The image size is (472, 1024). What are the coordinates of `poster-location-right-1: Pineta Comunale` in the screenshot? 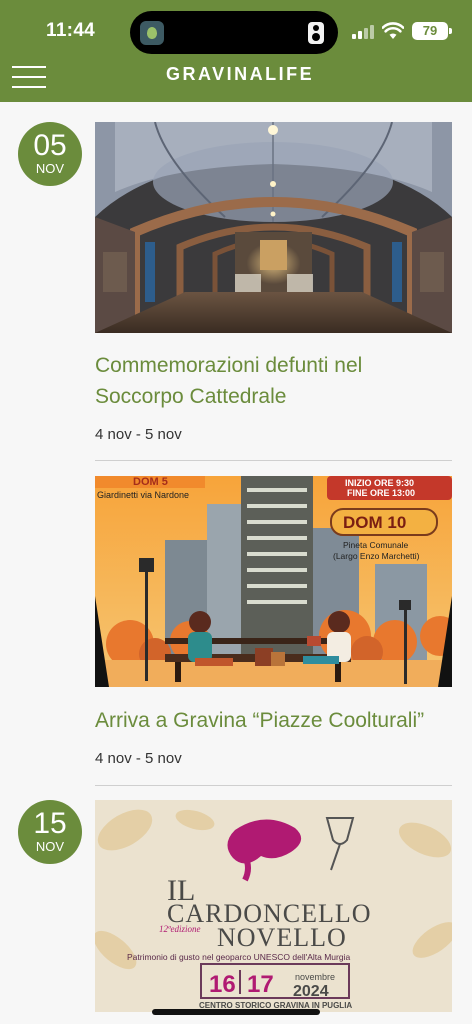 It's located at (375, 545).